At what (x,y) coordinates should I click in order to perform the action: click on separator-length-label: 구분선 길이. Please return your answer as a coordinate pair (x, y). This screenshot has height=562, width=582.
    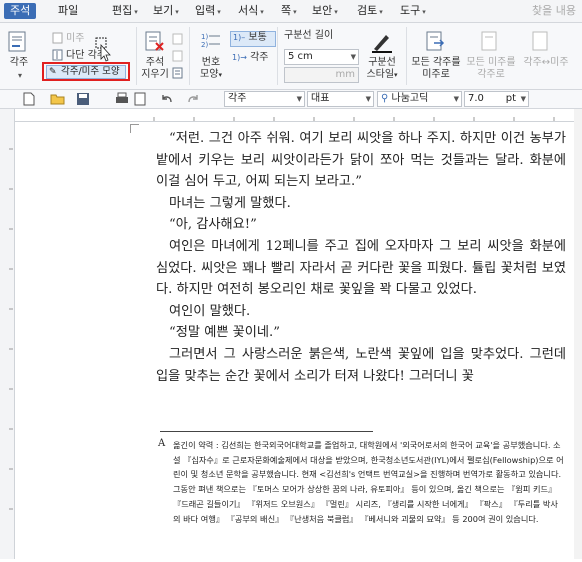
    Looking at the image, I should click on (309, 35).